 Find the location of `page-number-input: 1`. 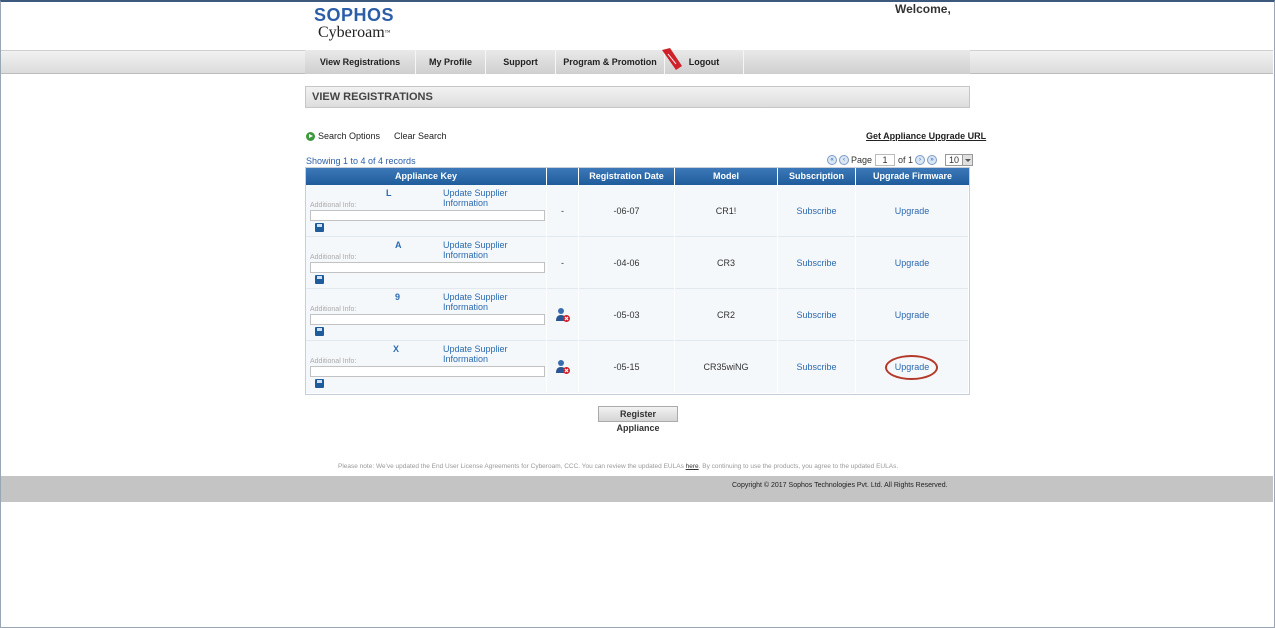

page-number-input: 1 is located at coordinates (885, 160).